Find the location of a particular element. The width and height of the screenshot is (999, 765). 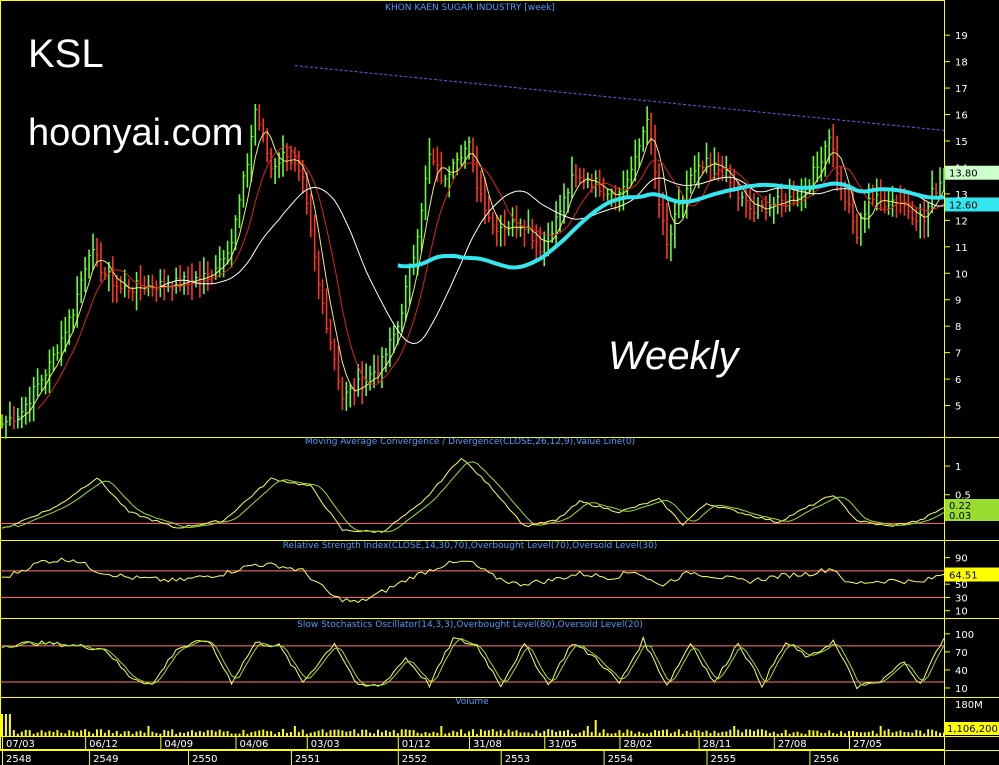

price-tick-label: 17 is located at coordinates (961, 89).